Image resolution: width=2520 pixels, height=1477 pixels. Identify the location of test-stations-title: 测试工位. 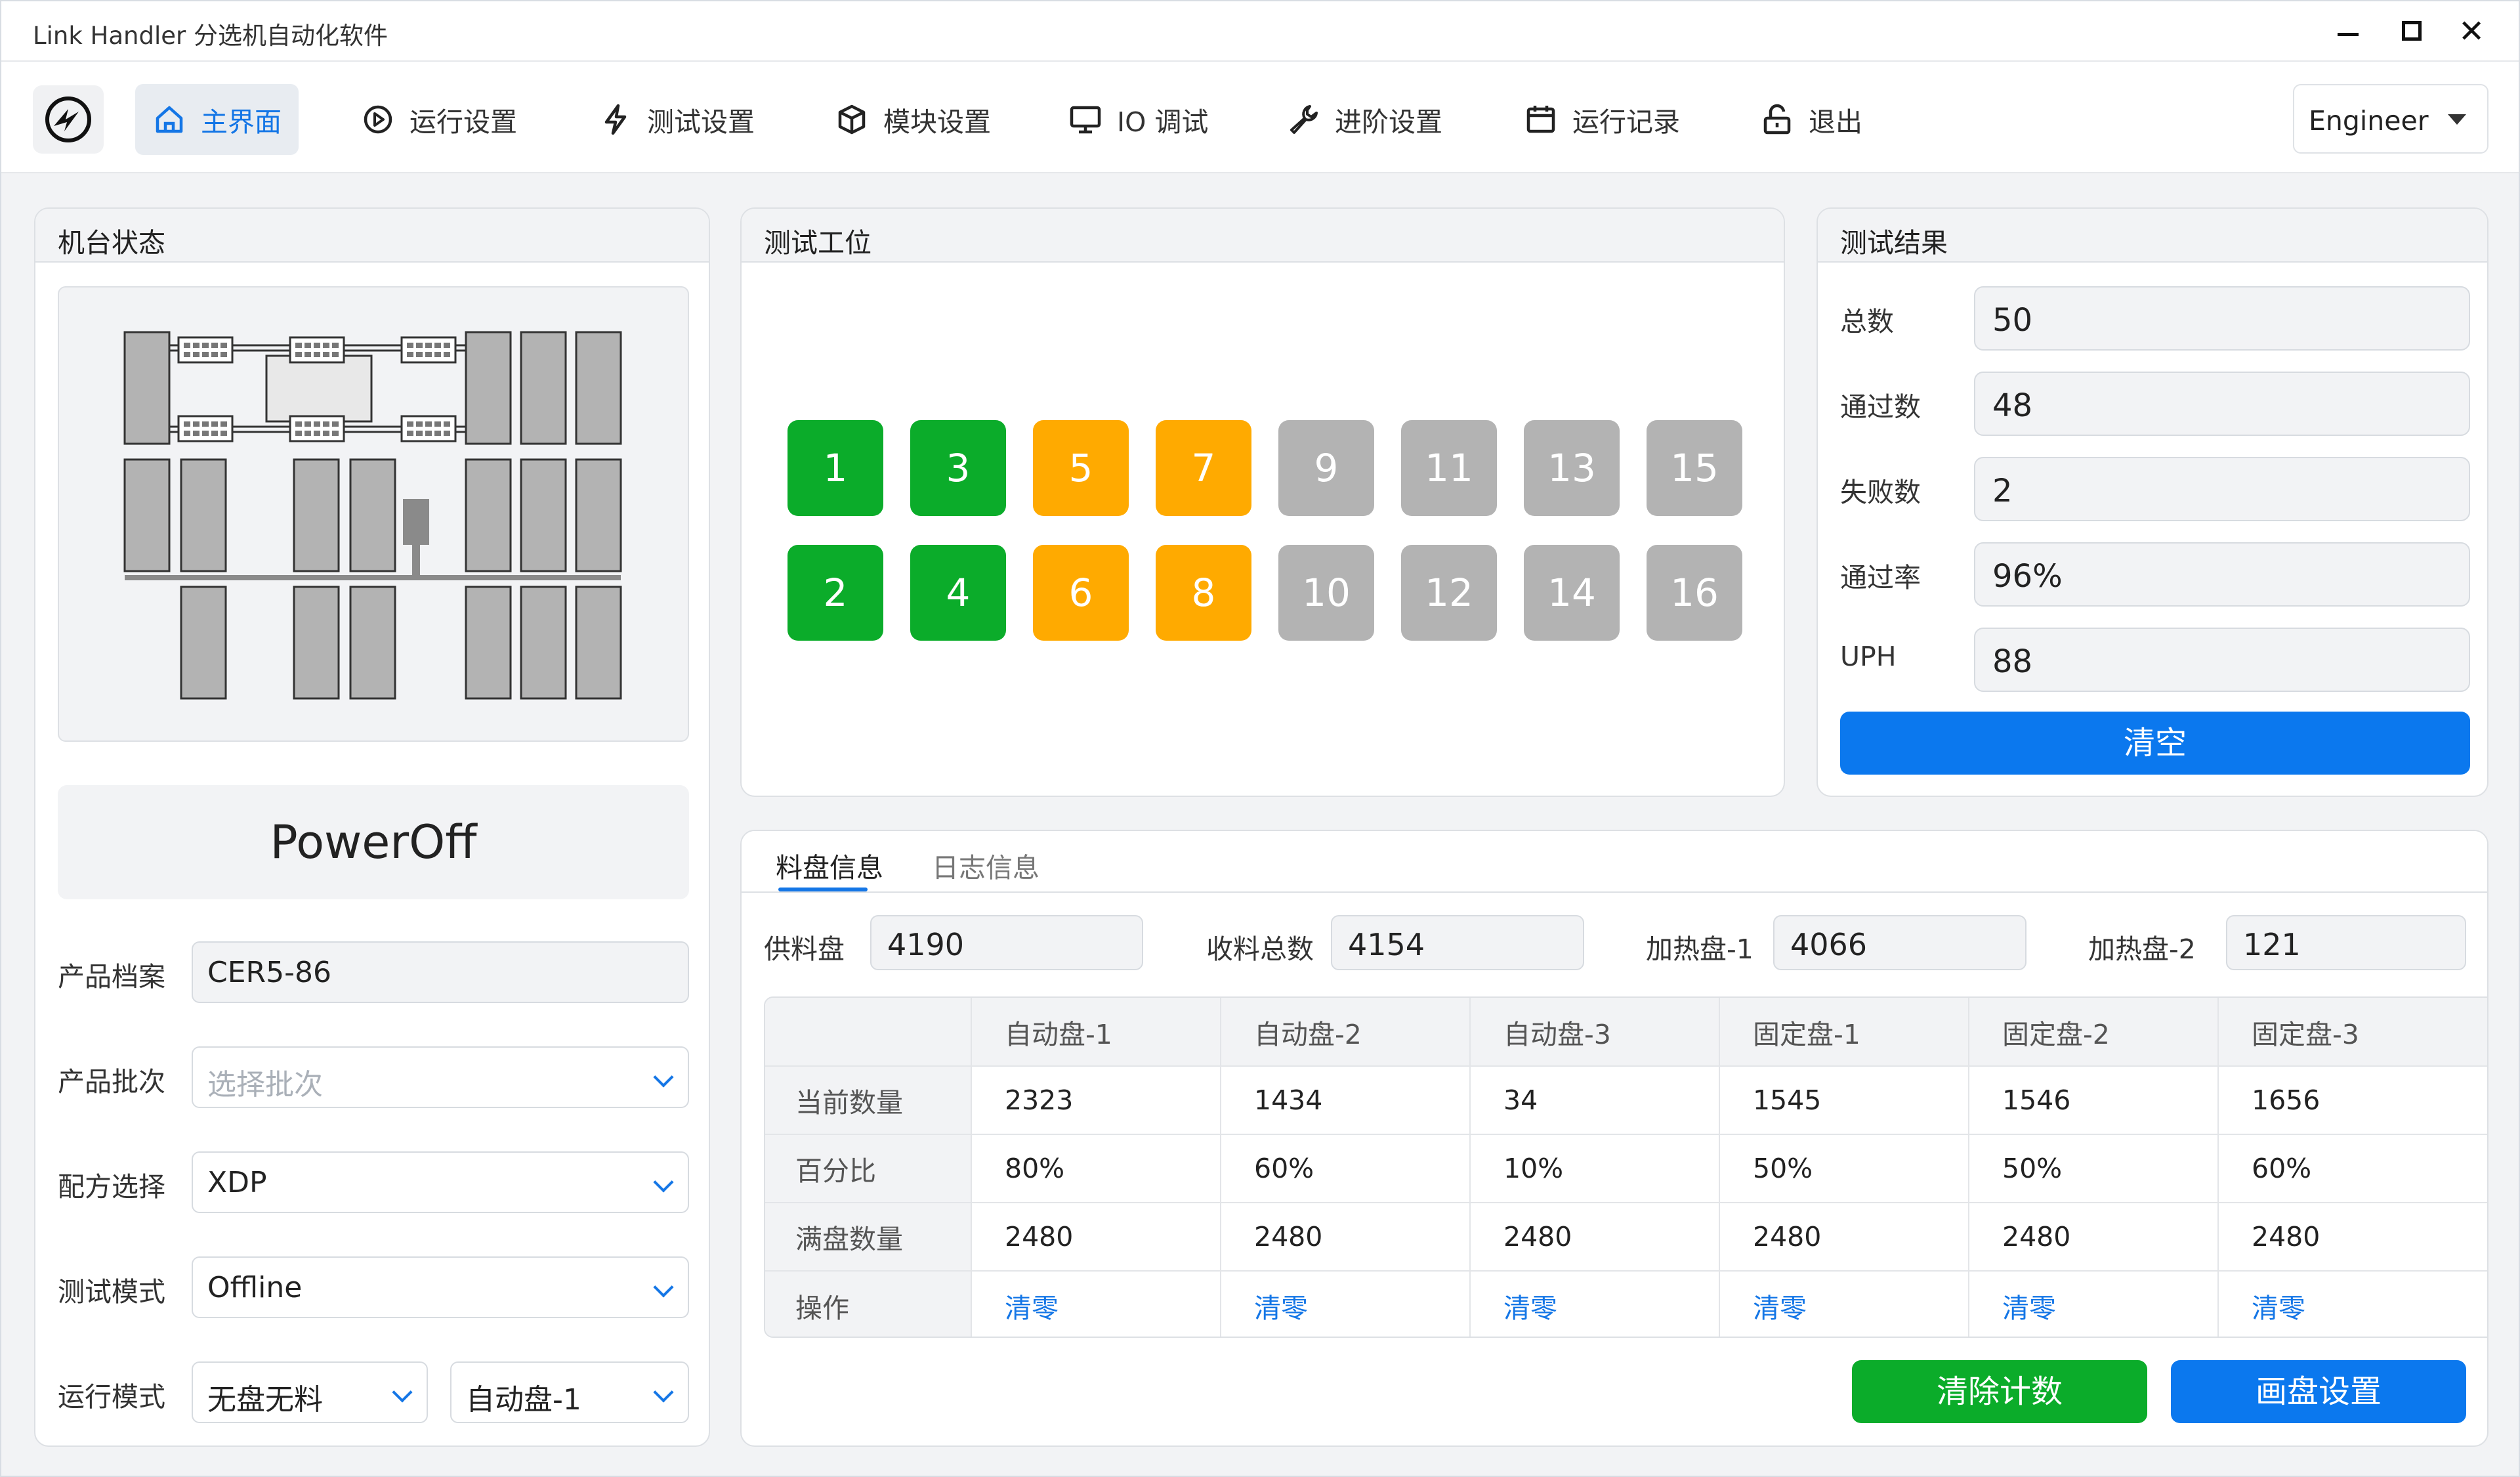
(818, 243).